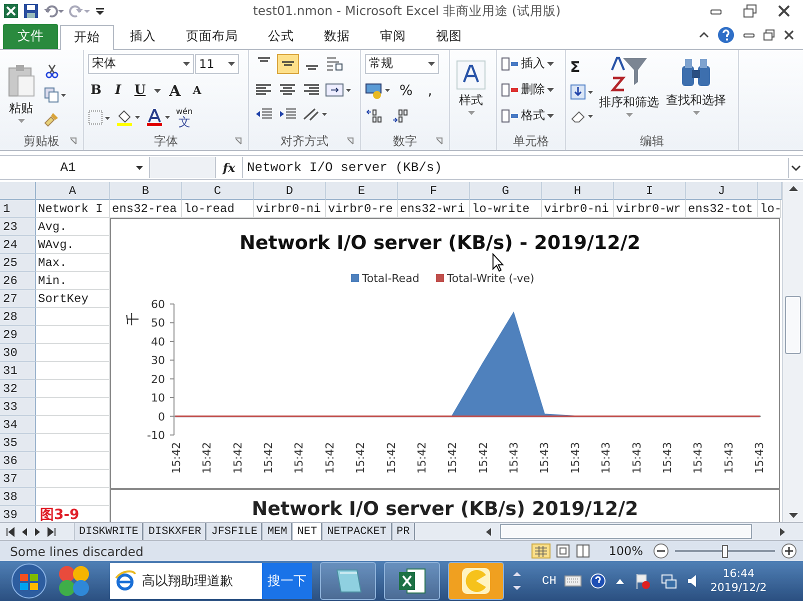 The width and height of the screenshot is (803, 601). What do you see at coordinates (307, 531) in the screenshot?
I see `sheet-tab: NET` at bounding box center [307, 531].